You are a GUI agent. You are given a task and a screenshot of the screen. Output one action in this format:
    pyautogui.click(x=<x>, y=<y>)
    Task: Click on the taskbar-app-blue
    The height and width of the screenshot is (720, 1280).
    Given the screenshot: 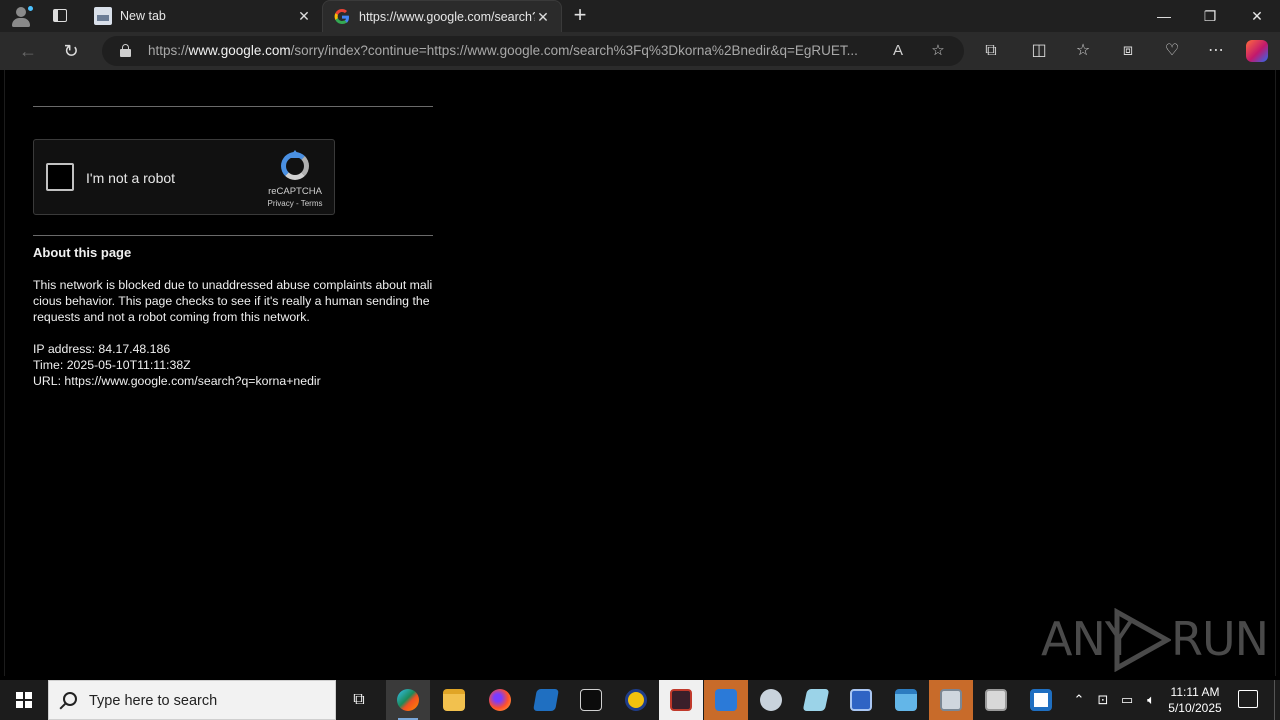 What is the action you would take?
    pyautogui.click(x=1041, y=700)
    